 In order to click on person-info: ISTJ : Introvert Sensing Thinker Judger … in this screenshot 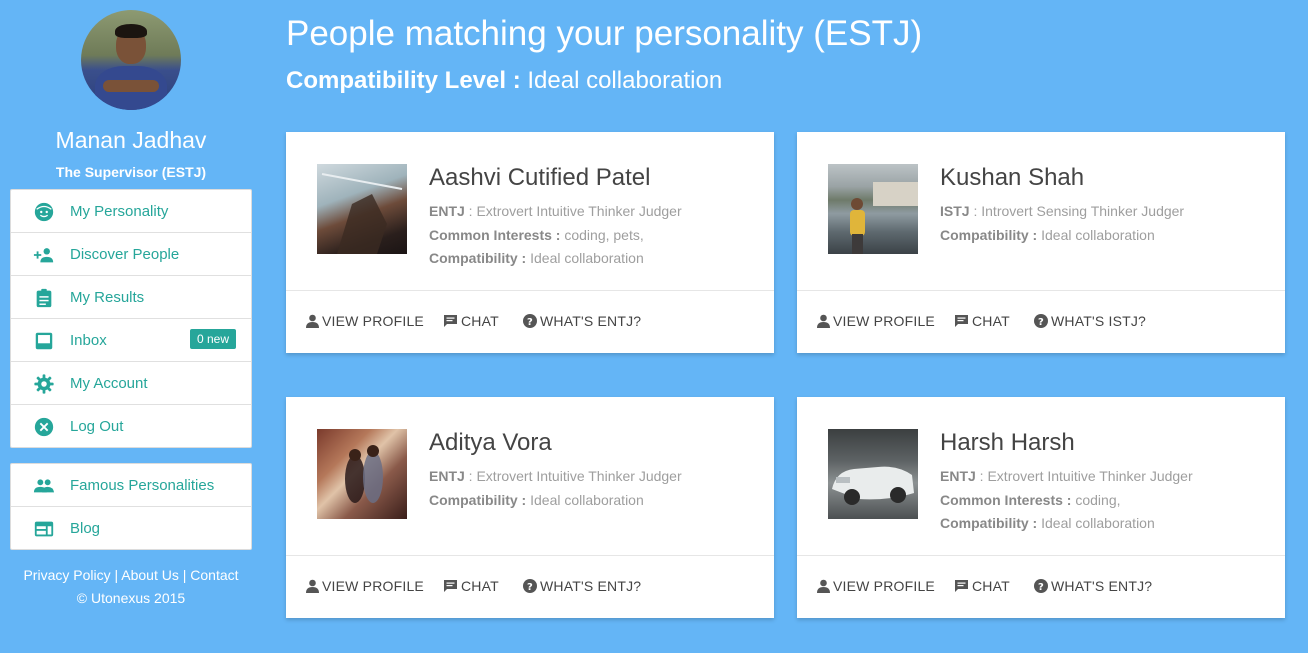, I will do `click(1062, 223)`.